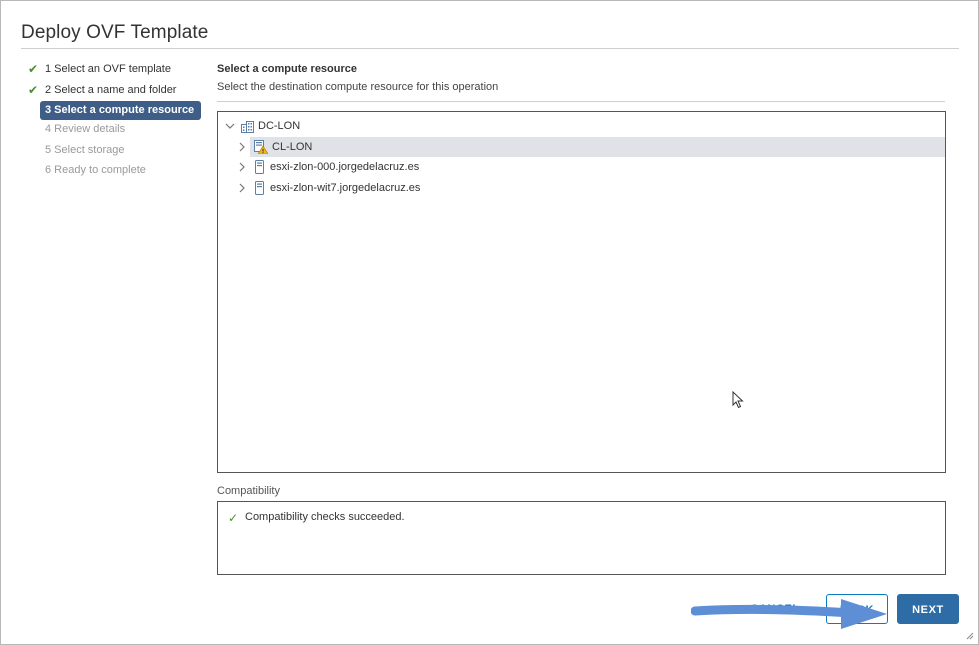  I want to click on mouse-pointer-icon, so click(738, 400).